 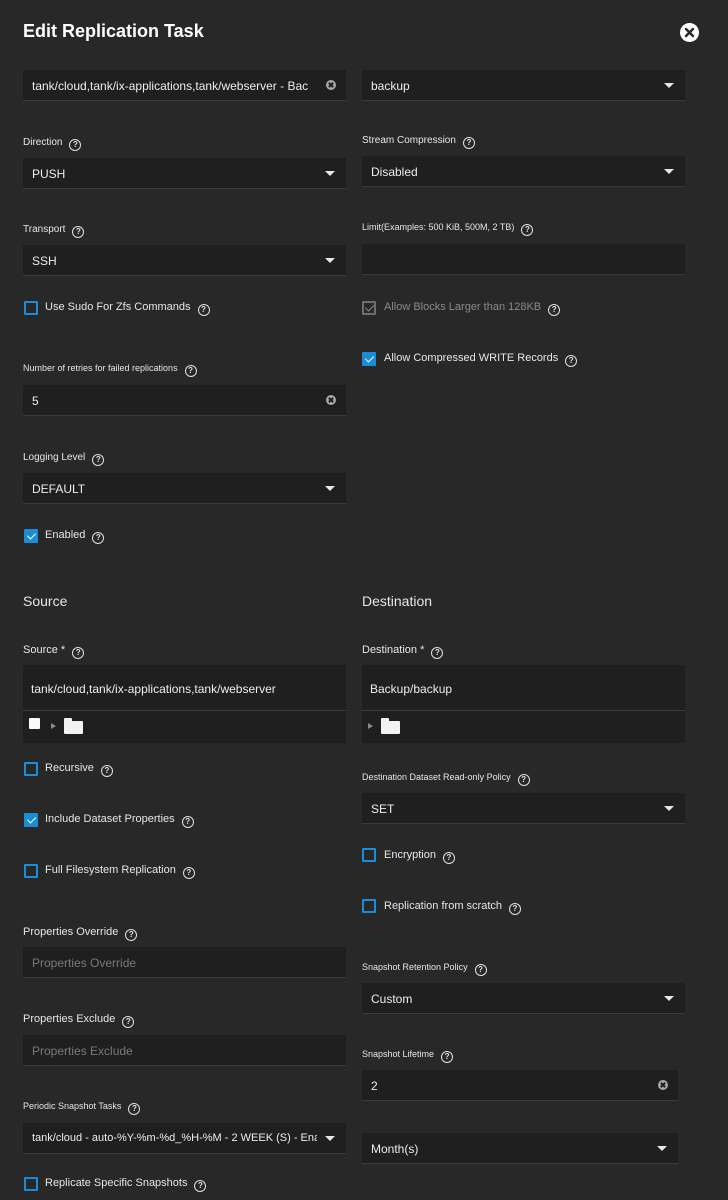 What do you see at coordinates (184, 1050) in the screenshot?
I see `props-exclude-input: Properties Exclude` at bounding box center [184, 1050].